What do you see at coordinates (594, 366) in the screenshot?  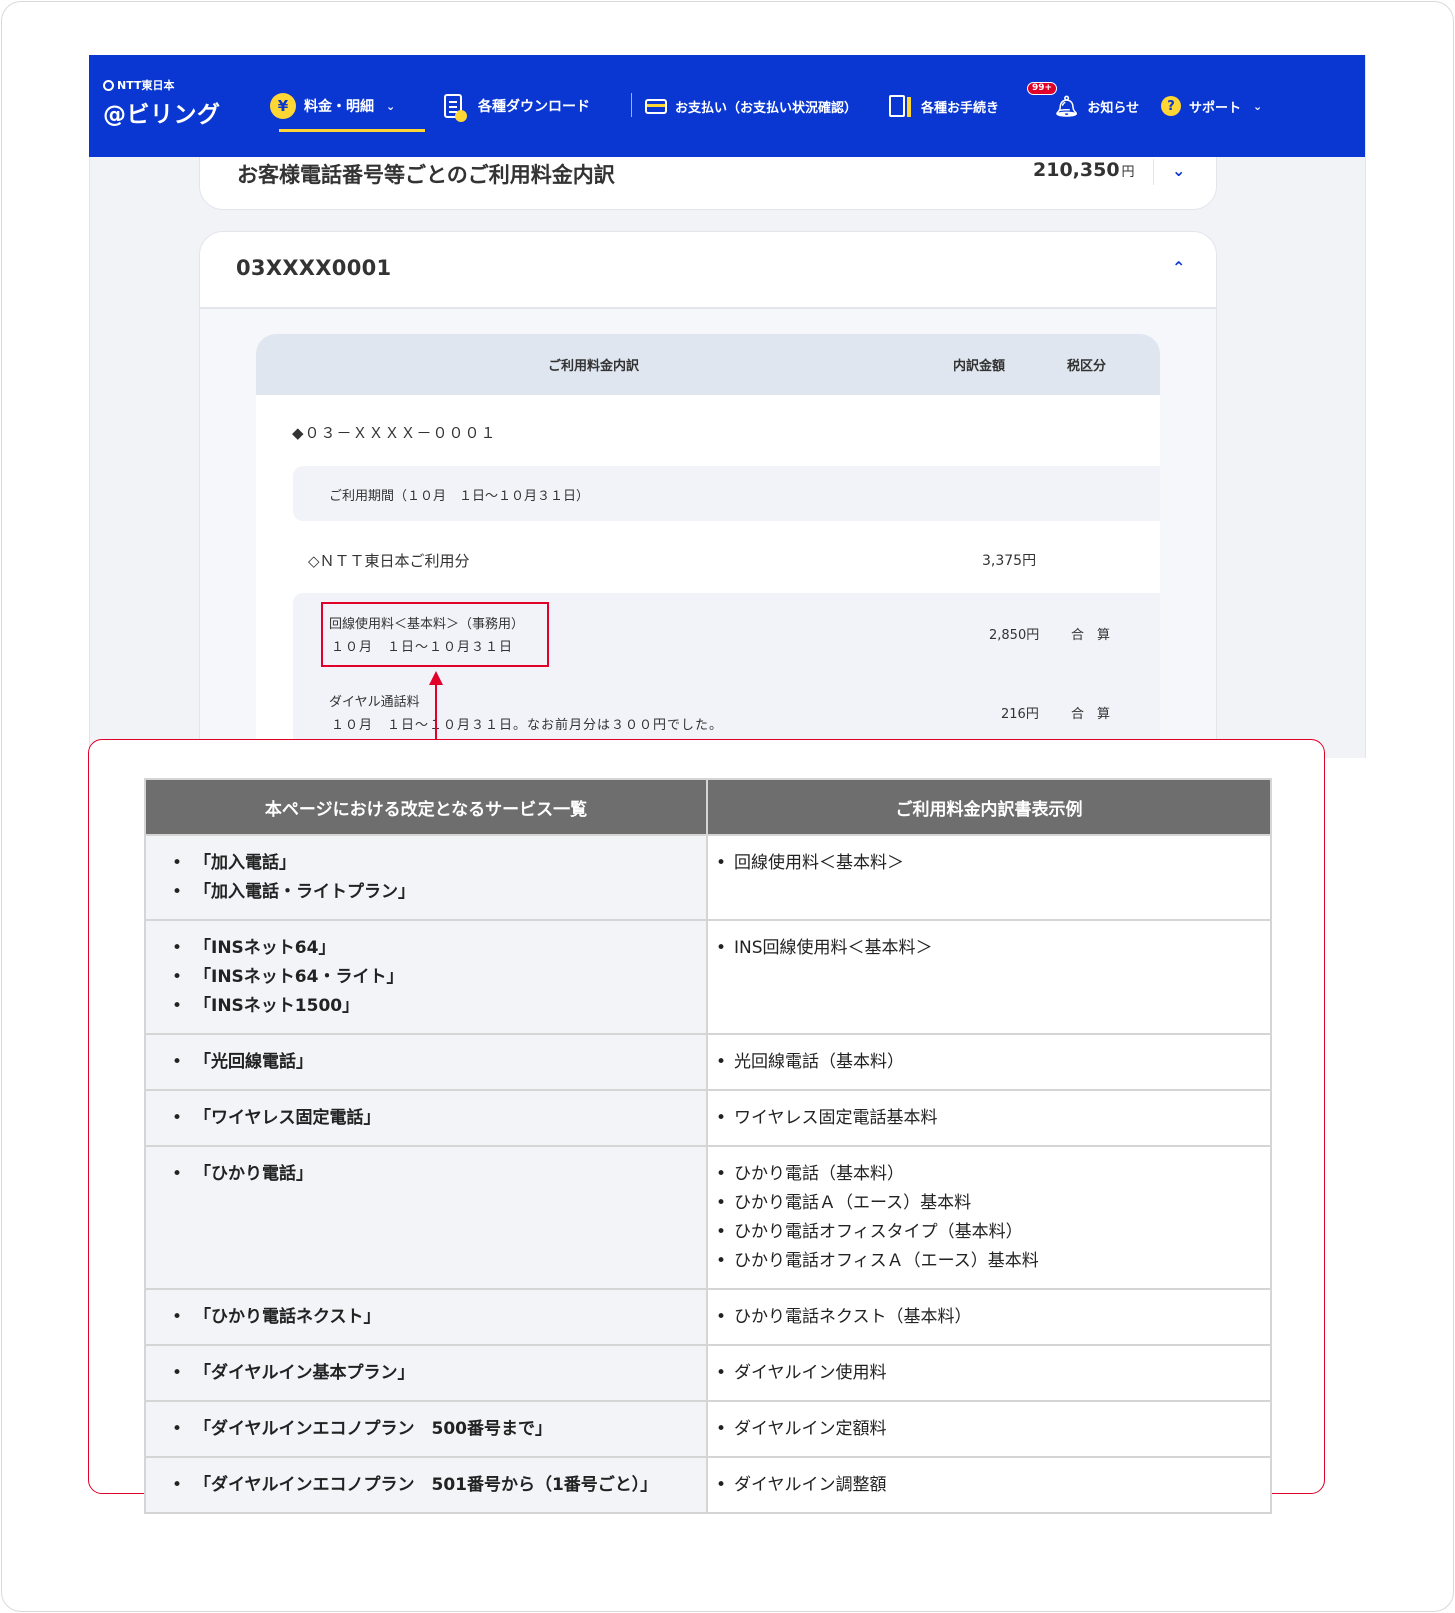 I see `header-usage-detail: ご利用料金内訳` at bounding box center [594, 366].